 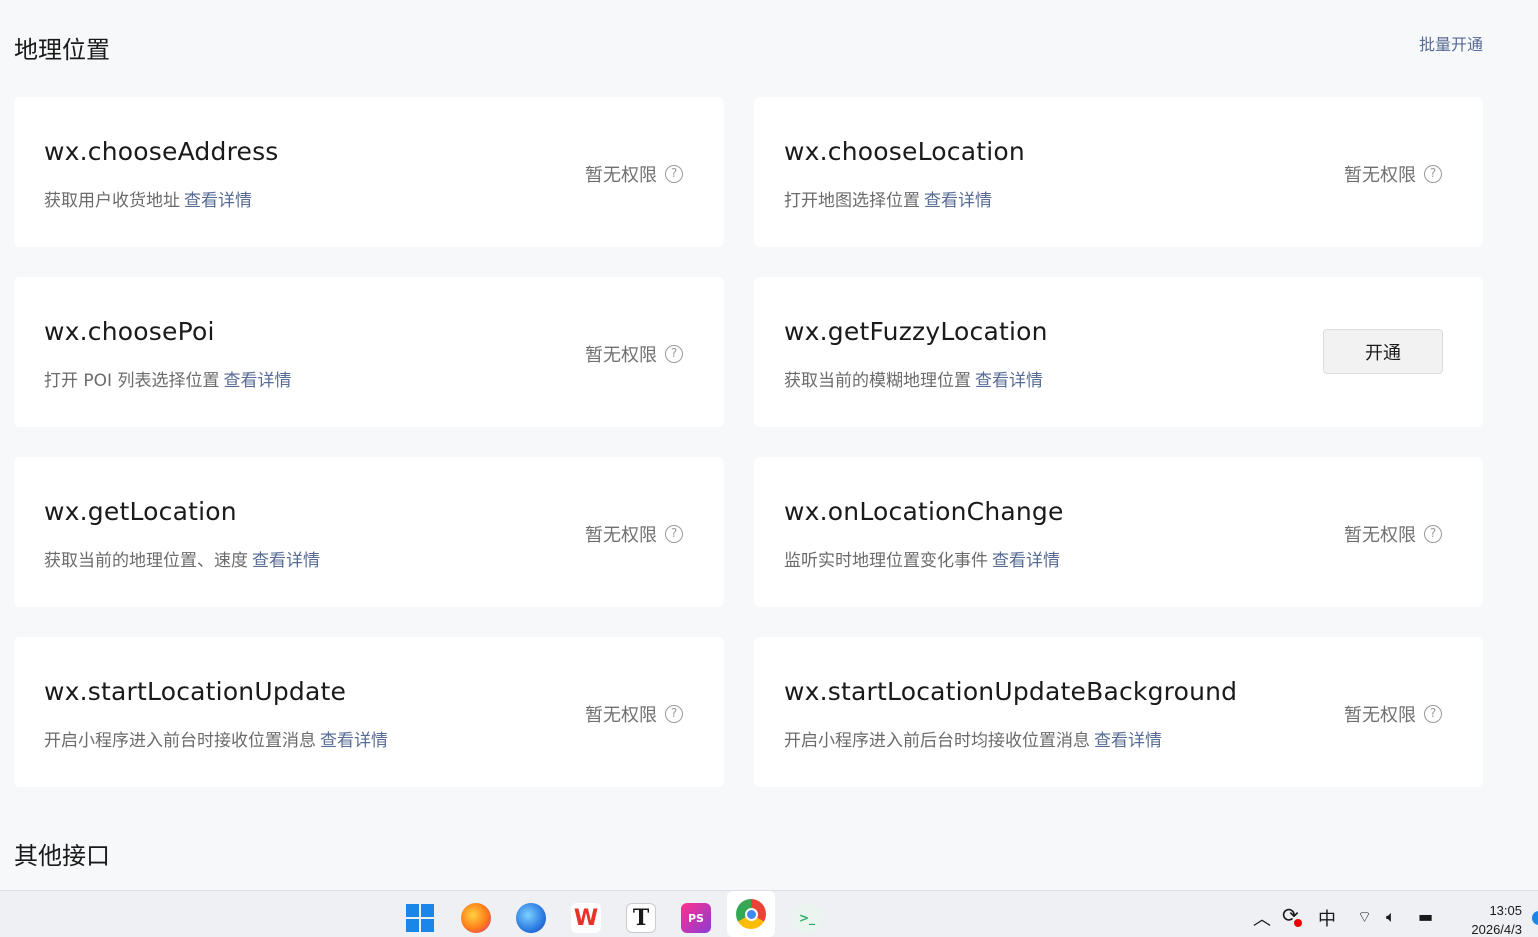 I want to click on sync-icon: ⟳, so click(x=1292, y=915).